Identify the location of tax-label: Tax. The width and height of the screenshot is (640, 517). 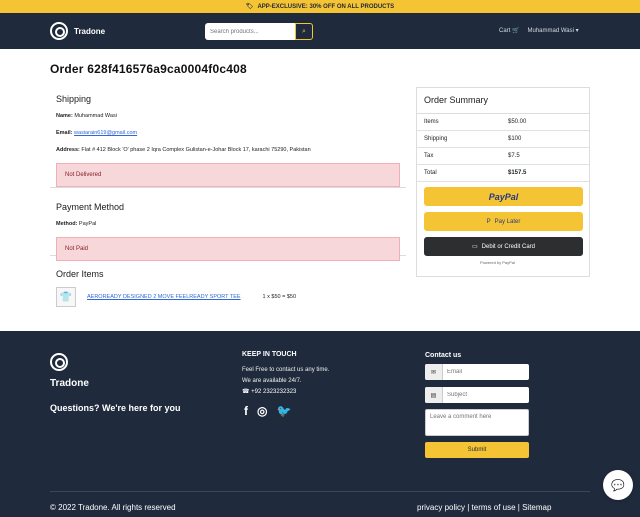
(429, 156).